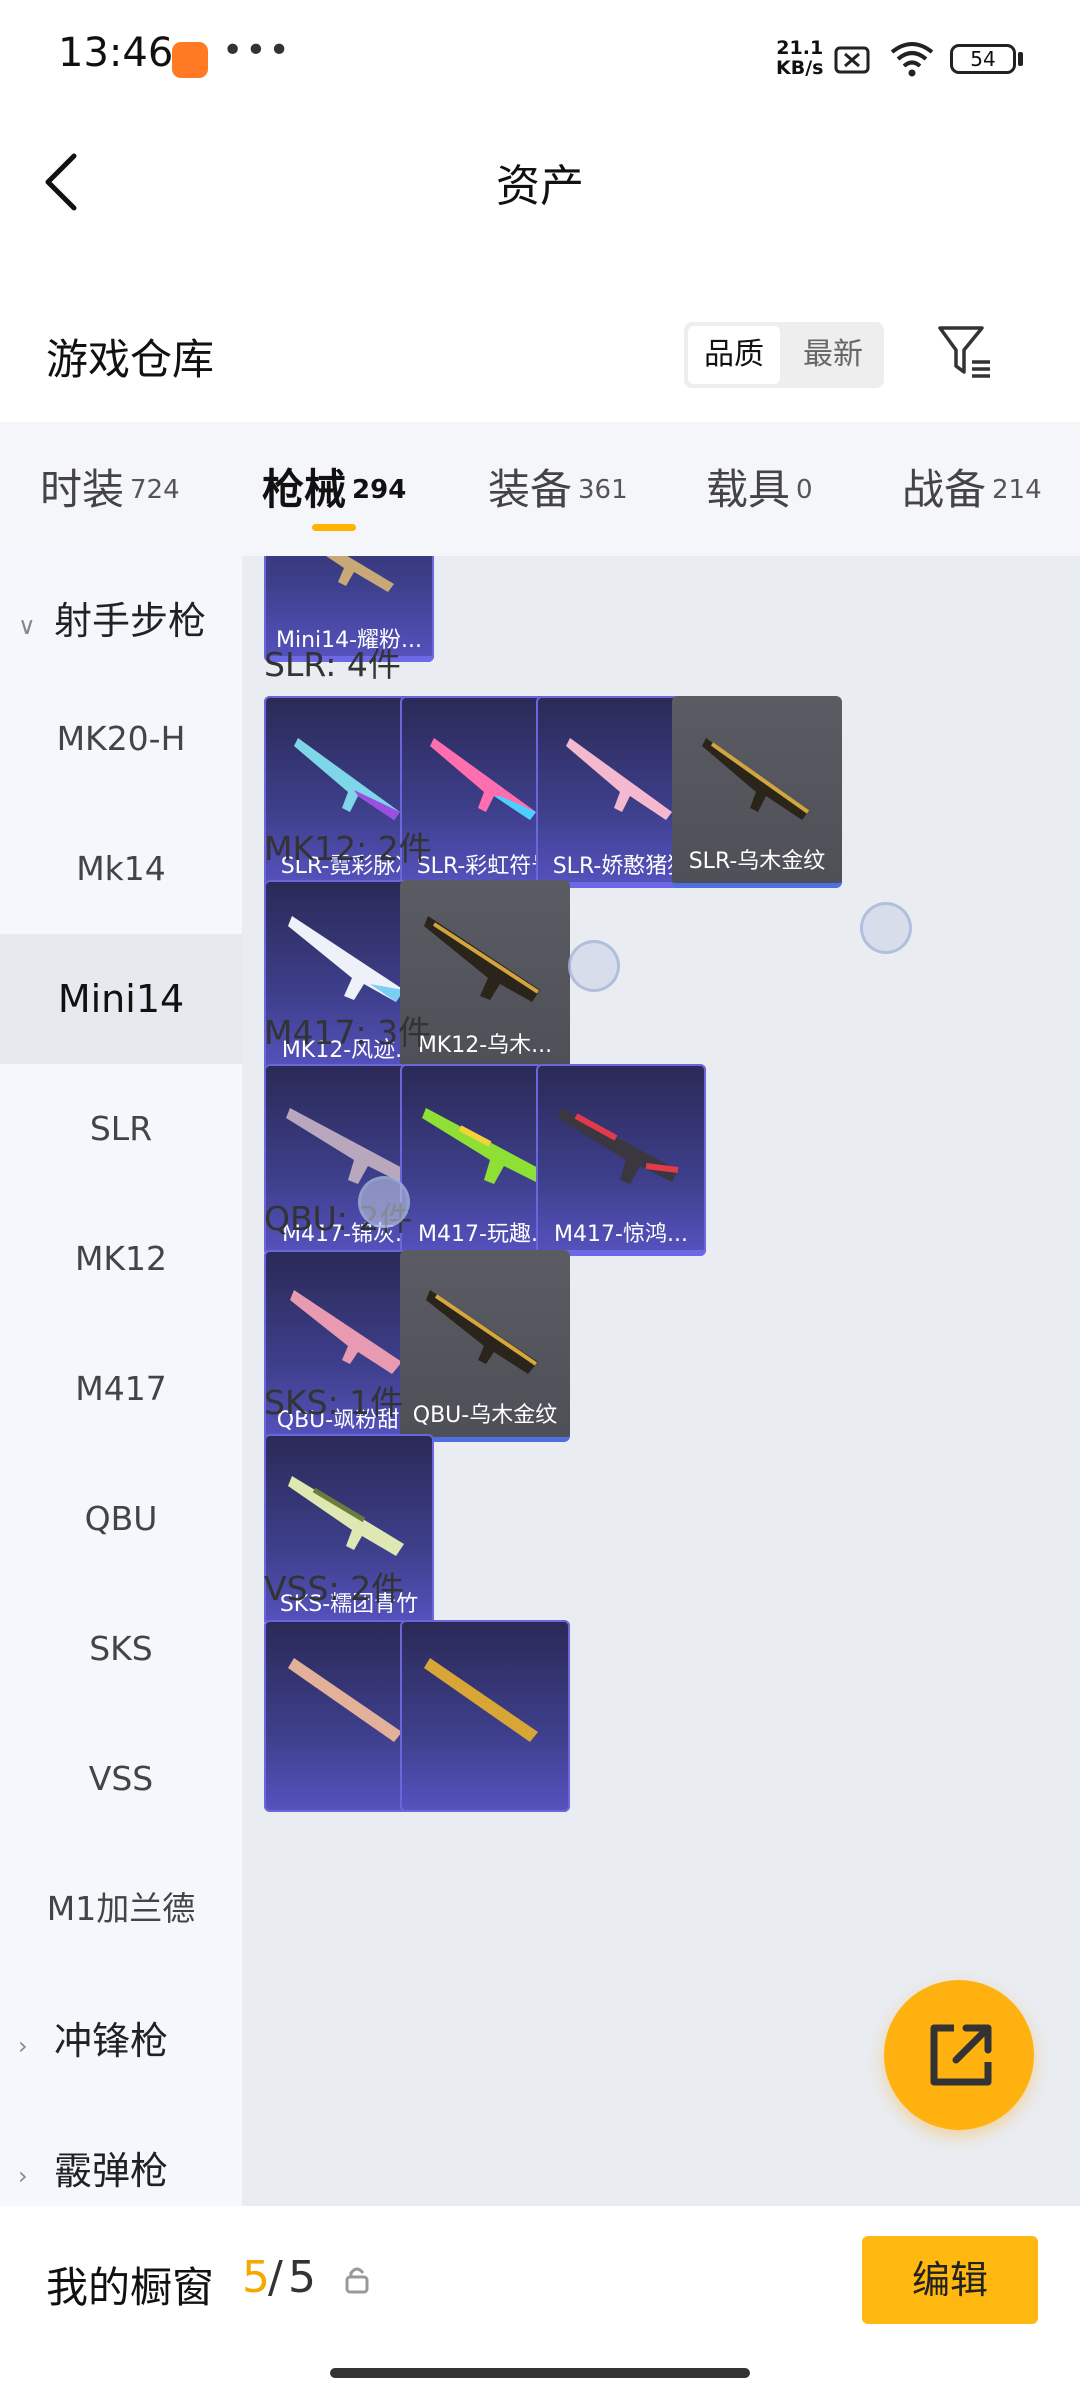 The height and width of the screenshot is (2400, 1080). I want to click on tab-count: 361, so click(603, 490).